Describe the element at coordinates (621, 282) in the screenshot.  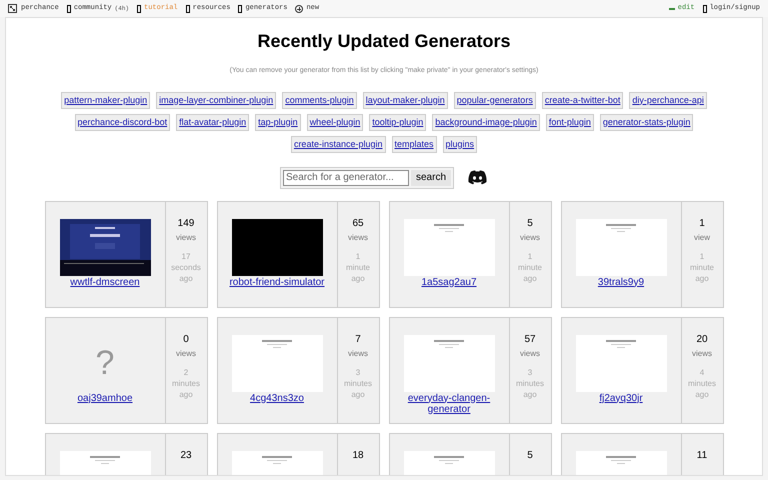
I see `generator-link: 39trals9y9` at that location.